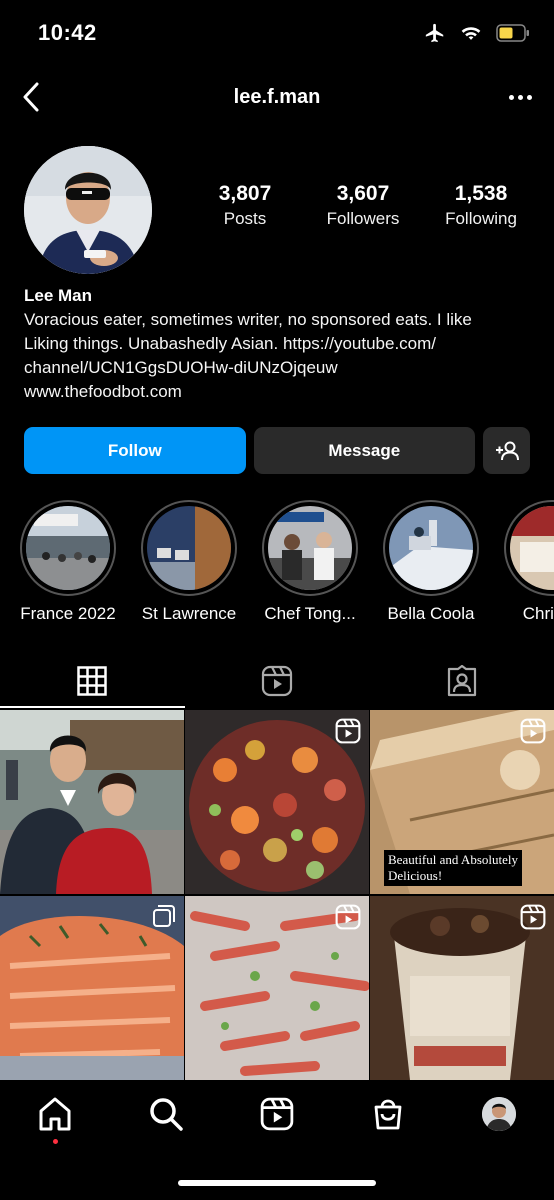  I want to click on back-button, so click(31, 97).